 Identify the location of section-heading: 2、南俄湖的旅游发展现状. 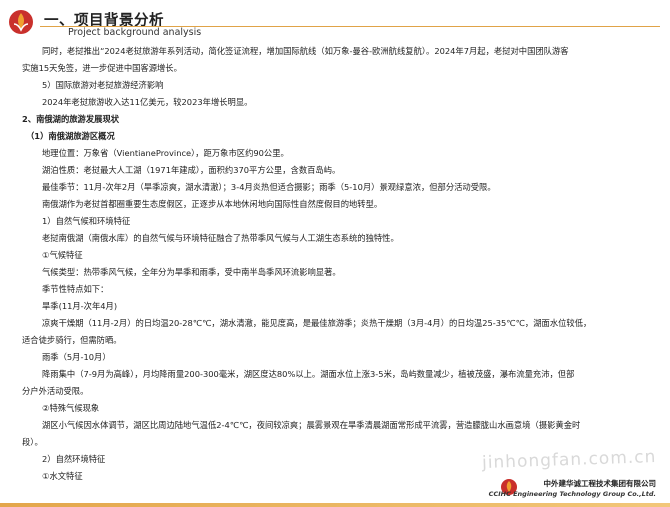
(71, 119).